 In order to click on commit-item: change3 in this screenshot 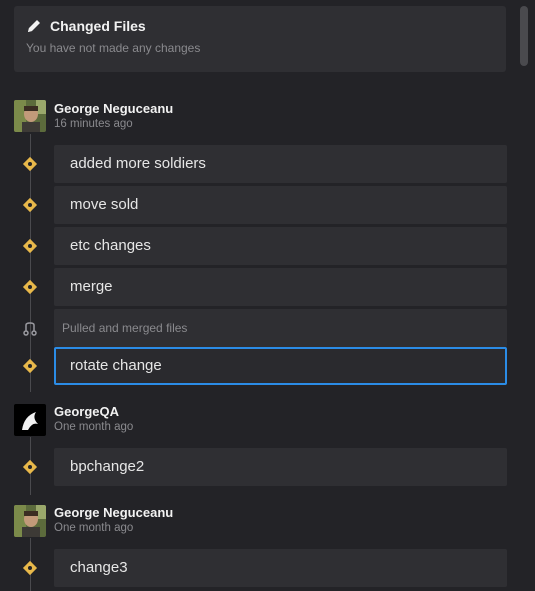, I will do `click(280, 568)`.